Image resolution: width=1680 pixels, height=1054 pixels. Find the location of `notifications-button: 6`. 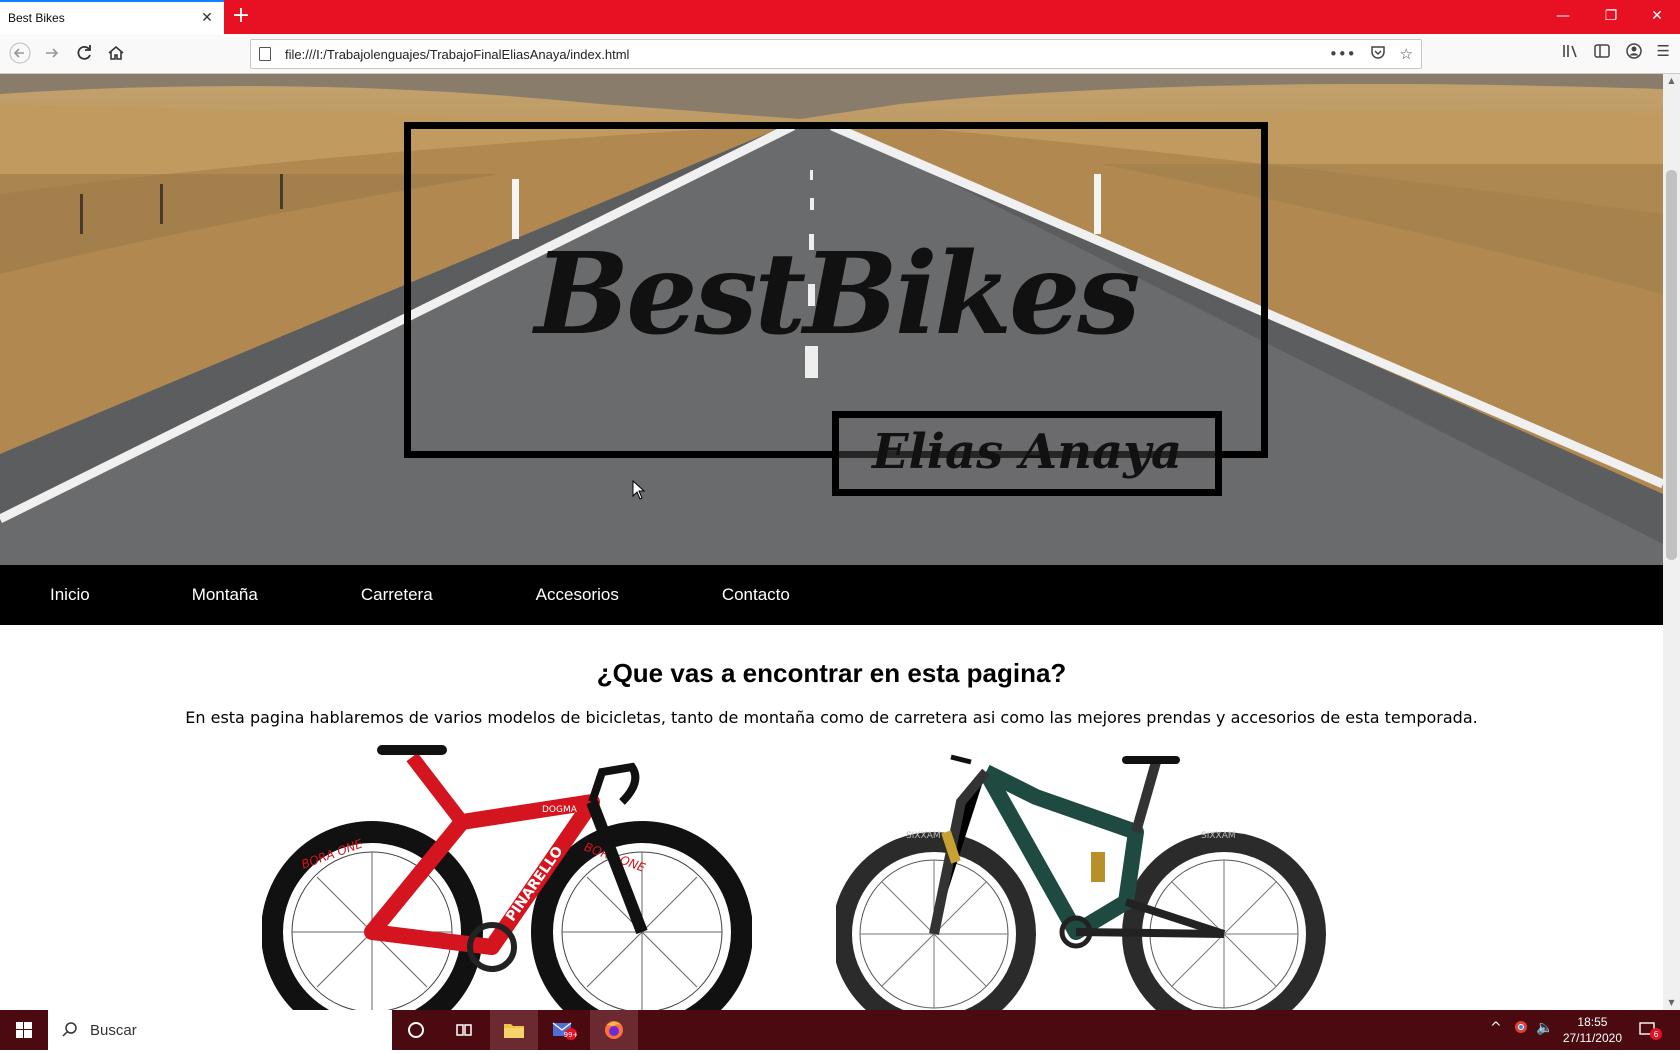

notifications-button: 6 is located at coordinates (1650, 1030).